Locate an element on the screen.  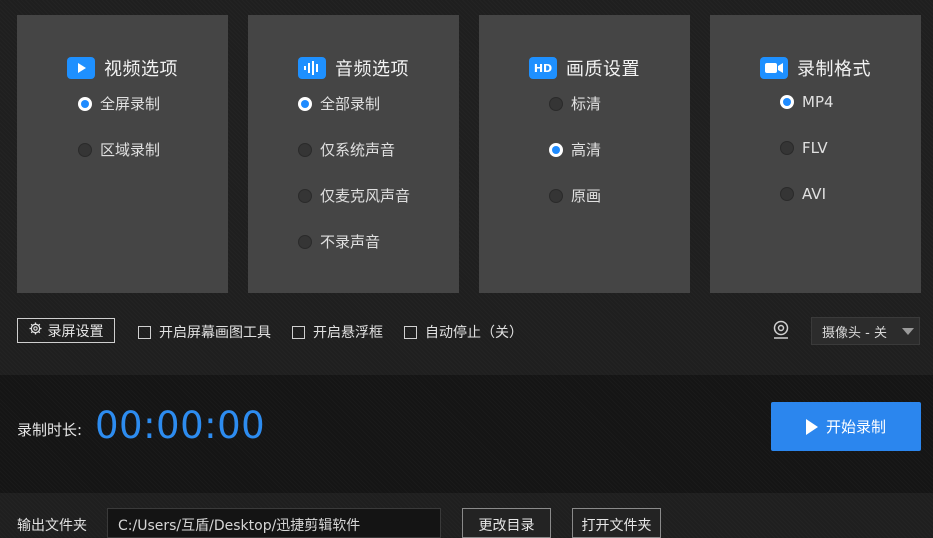
record-settings-label: 录屏设置 is located at coordinates (75, 331).